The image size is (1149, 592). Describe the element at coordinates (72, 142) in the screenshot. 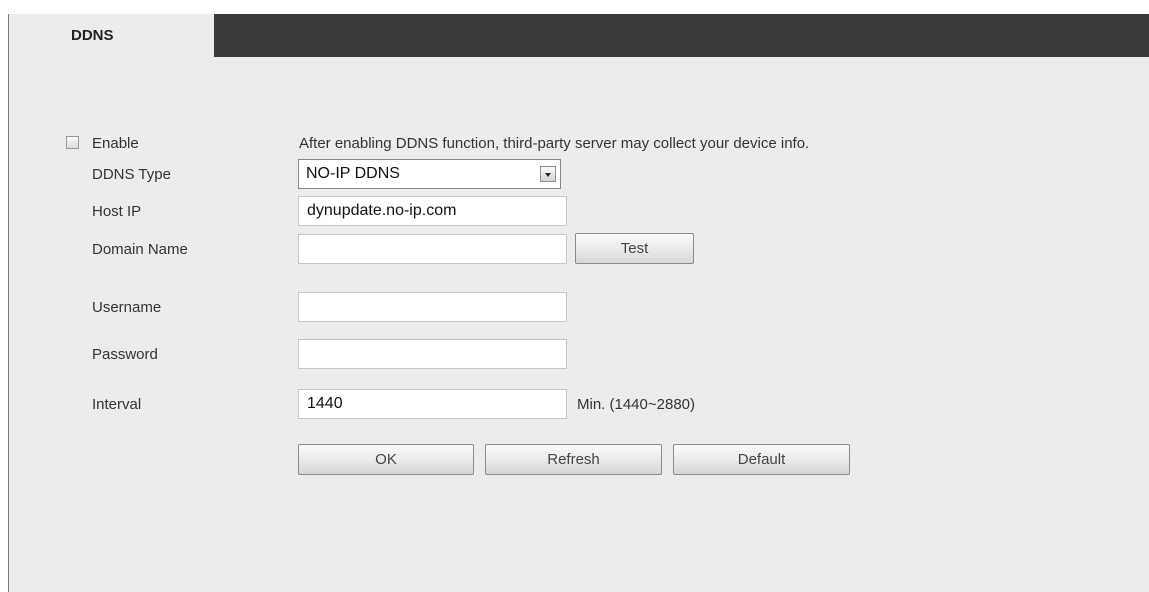

I see `enable-checkbox` at that location.